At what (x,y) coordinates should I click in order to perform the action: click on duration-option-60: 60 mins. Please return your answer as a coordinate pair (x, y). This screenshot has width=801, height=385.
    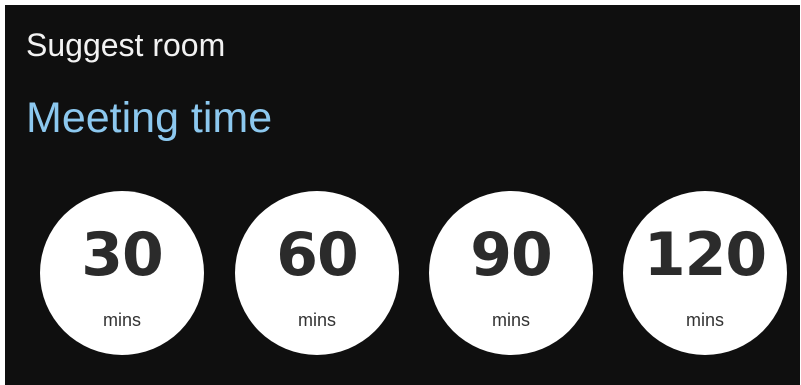
    Looking at the image, I should click on (317, 273).